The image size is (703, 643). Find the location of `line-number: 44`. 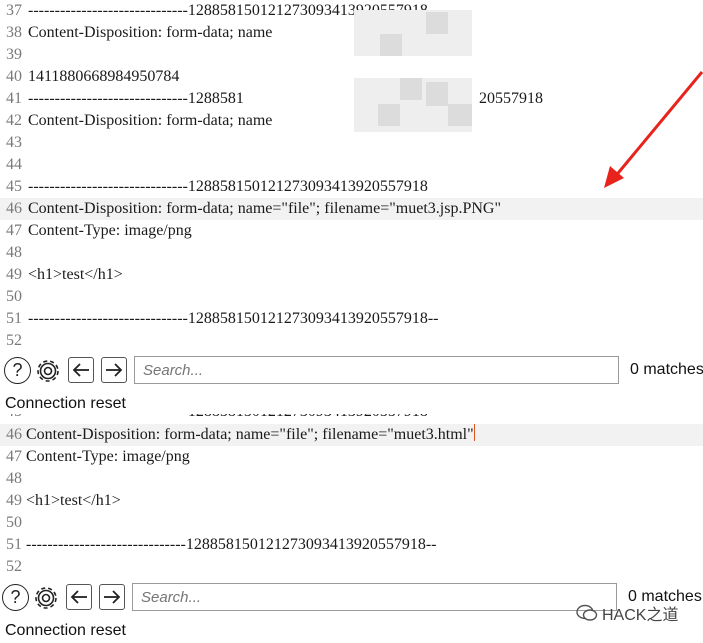

line-number: 44 is located at coordinates (14, 164).